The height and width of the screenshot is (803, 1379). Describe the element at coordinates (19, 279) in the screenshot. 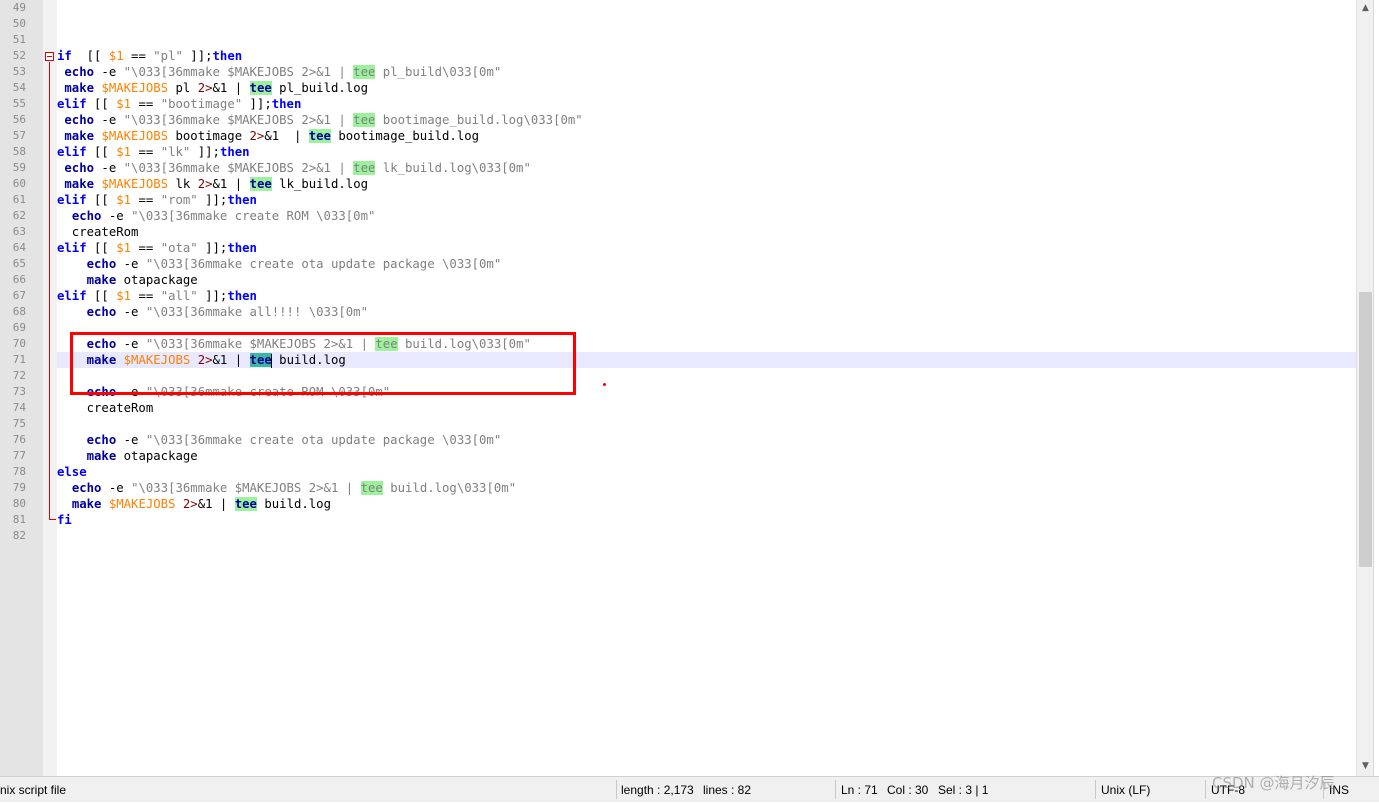

I see `line-number: 66` at that location.